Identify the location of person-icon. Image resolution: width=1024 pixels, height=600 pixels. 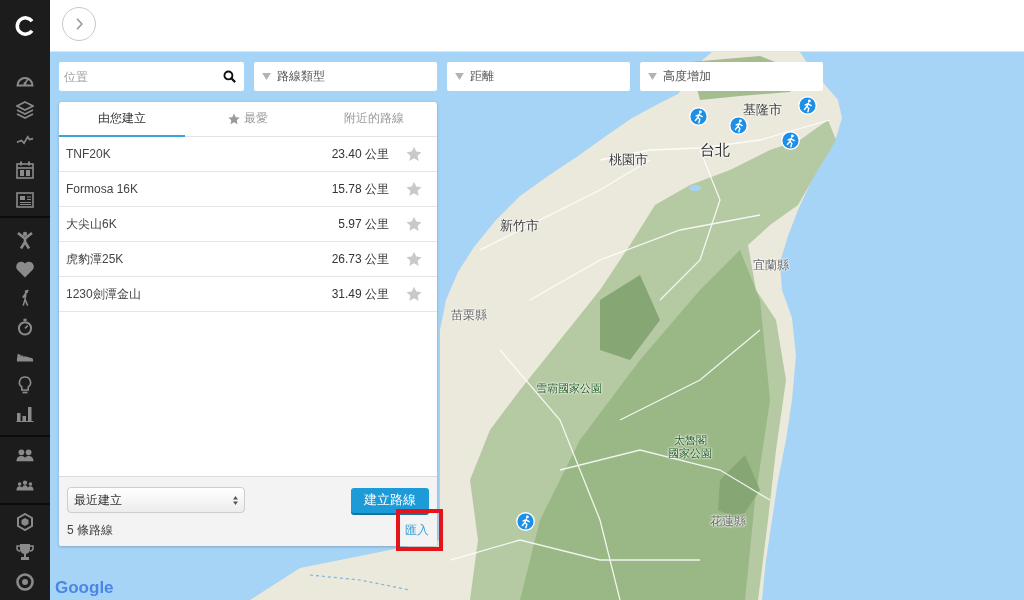
(25, 240).